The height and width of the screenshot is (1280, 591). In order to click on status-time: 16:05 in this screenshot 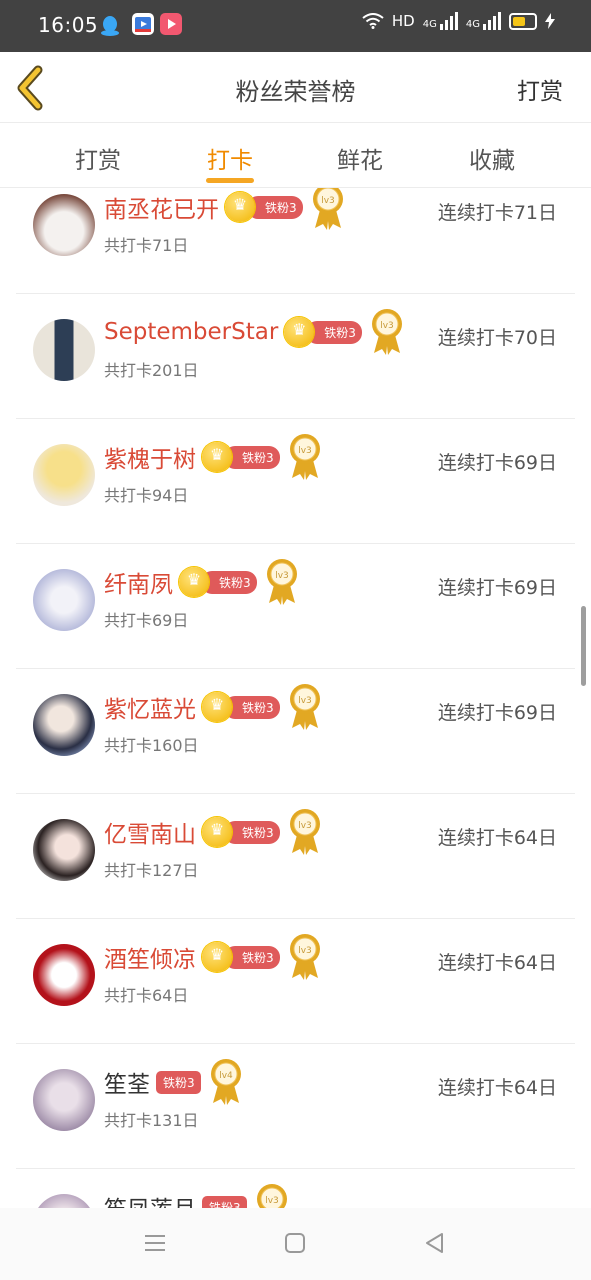, I will do `click(68, 25)`.